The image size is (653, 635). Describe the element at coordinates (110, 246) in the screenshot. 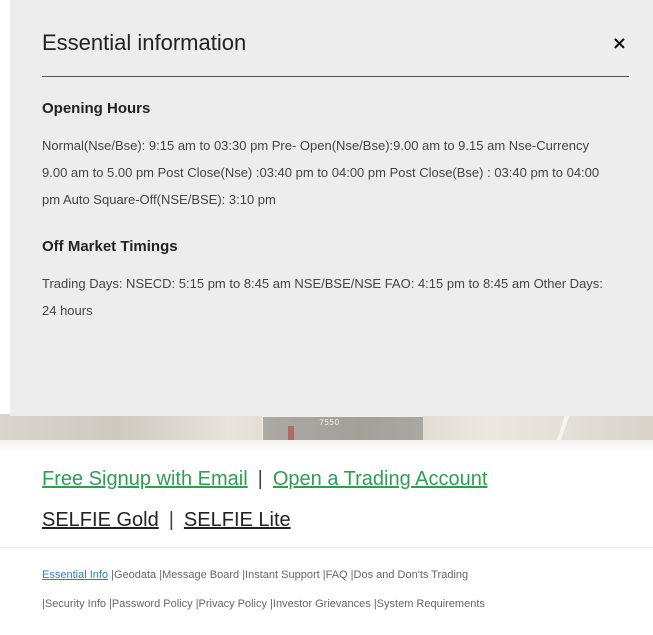

I see `off-market-timings-heading: Off Market Timings` at that location.